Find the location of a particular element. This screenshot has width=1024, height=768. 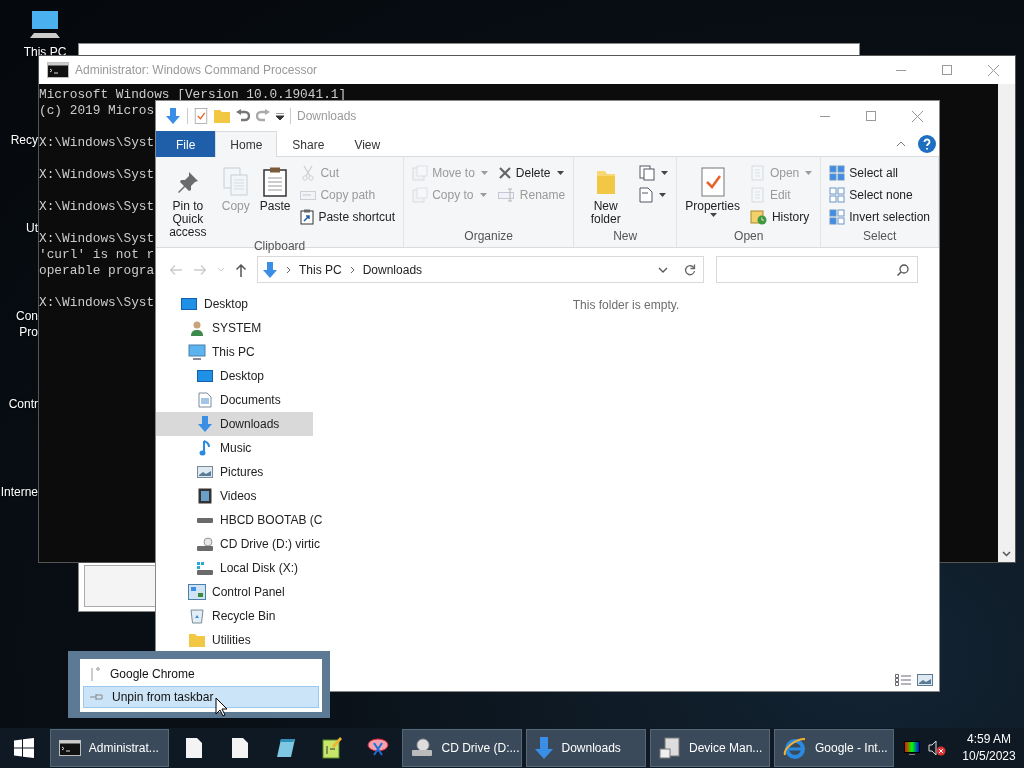

navigation-item: Downloads is located at coordinates (234, 424).